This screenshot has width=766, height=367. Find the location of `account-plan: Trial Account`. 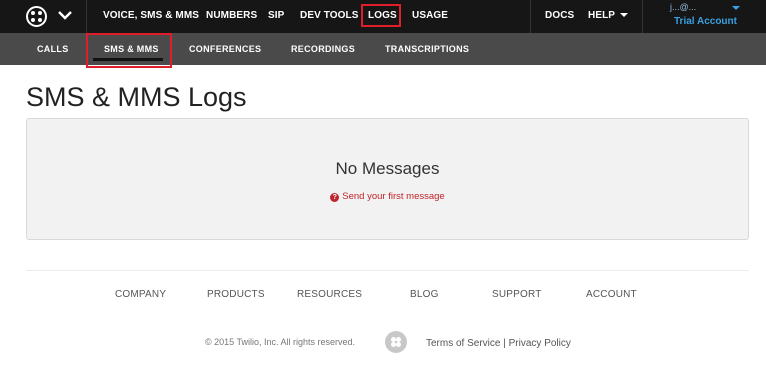

account-plan: Trial Account is located at coordinates (705, 21).